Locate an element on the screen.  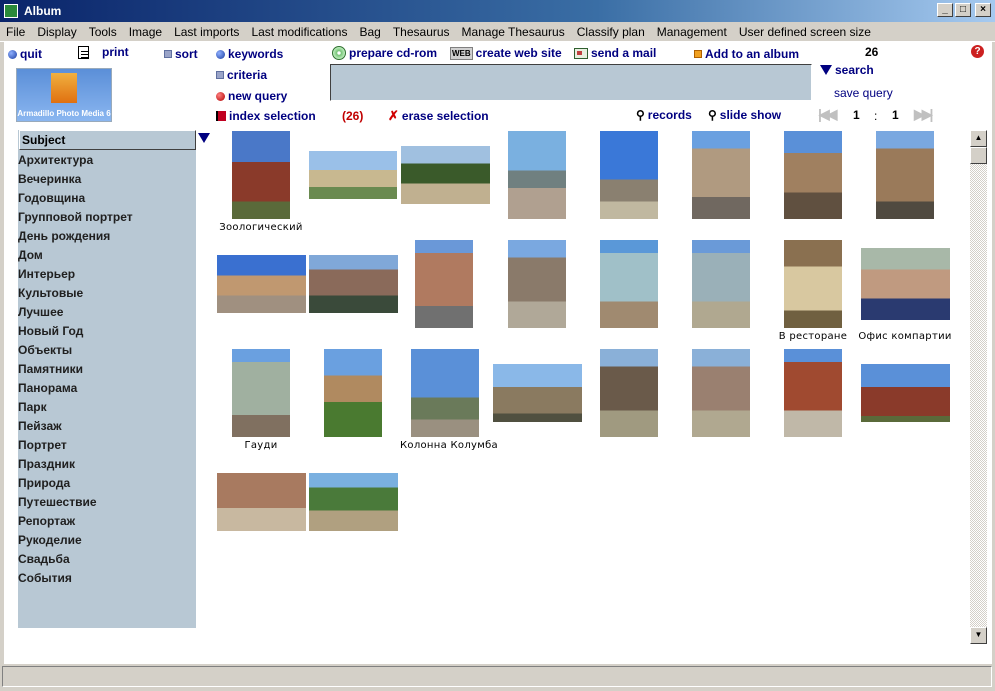
menu-last-imports: Last imports is located at coordinates (206, 32).